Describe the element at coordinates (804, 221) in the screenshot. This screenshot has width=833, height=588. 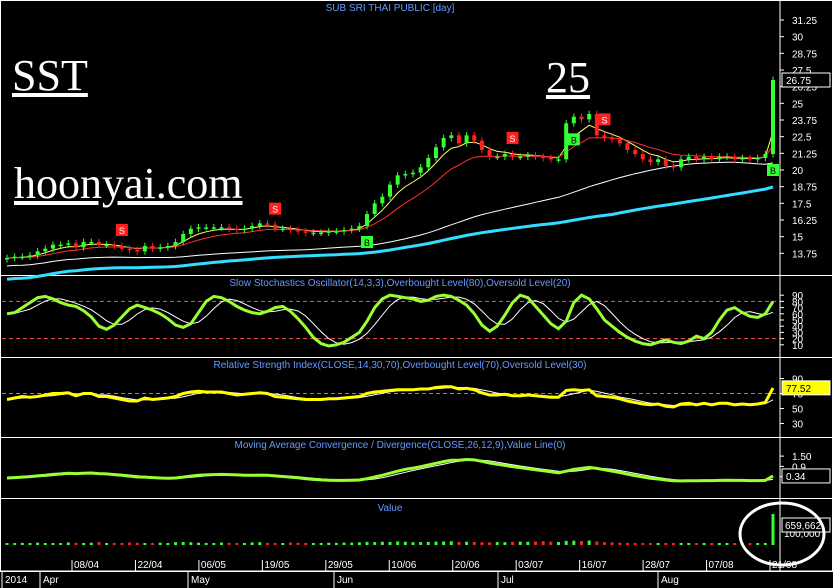
I see `y-tick-label: 16.25` at that location.